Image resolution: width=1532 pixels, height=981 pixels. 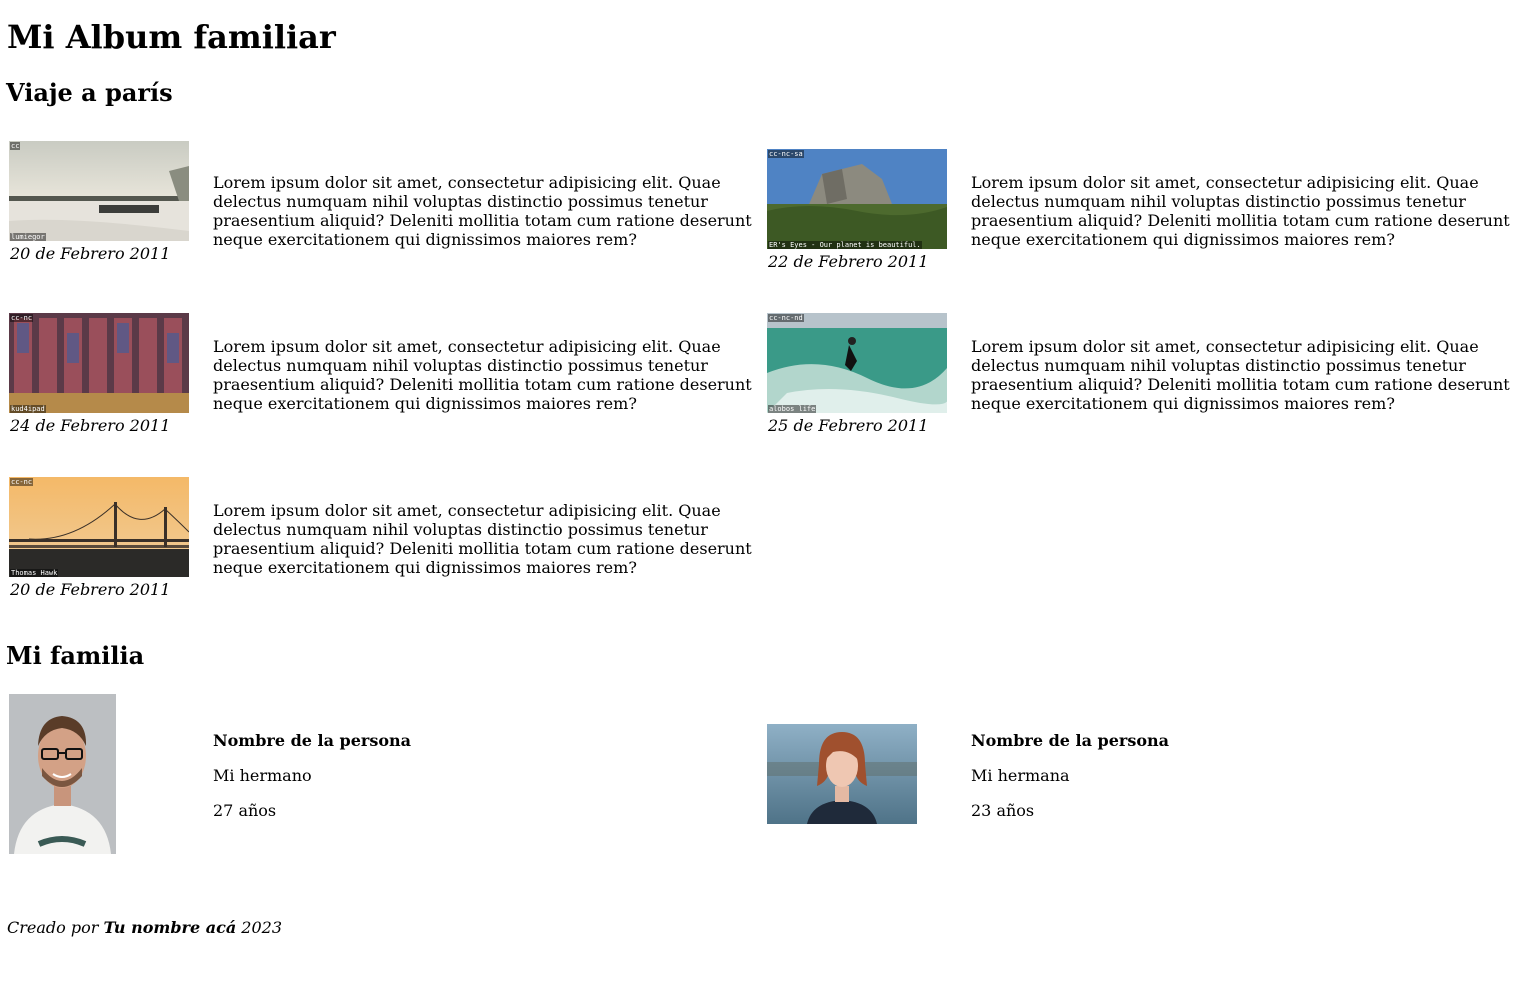 I want to click on author-label: Thomas Hawk, so click(x=34, y=573).